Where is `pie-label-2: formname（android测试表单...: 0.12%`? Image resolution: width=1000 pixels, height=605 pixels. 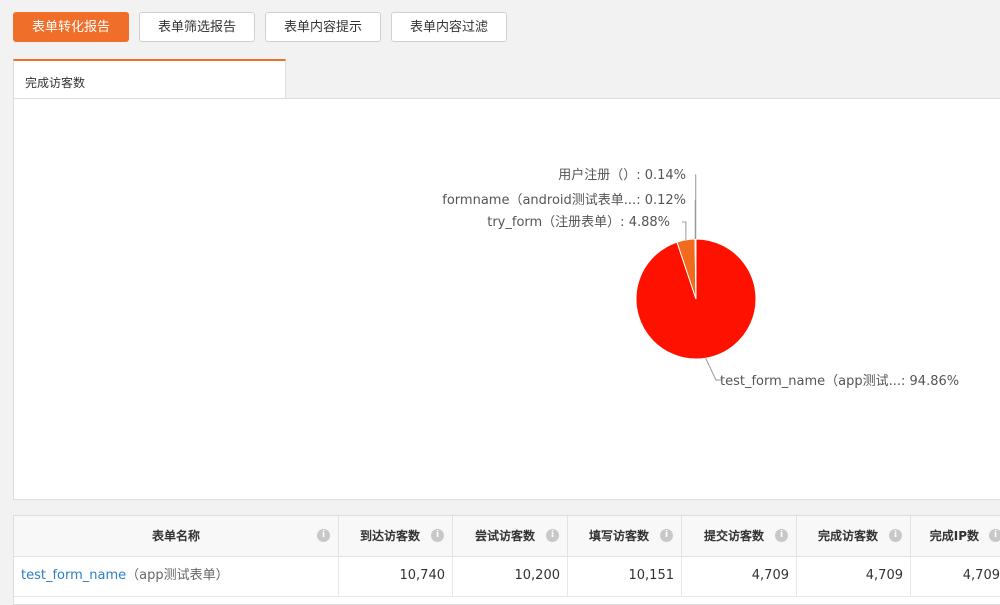
pie-label-2: formname（android测试表单...: 0.12% is located at coordinates (564, 200).